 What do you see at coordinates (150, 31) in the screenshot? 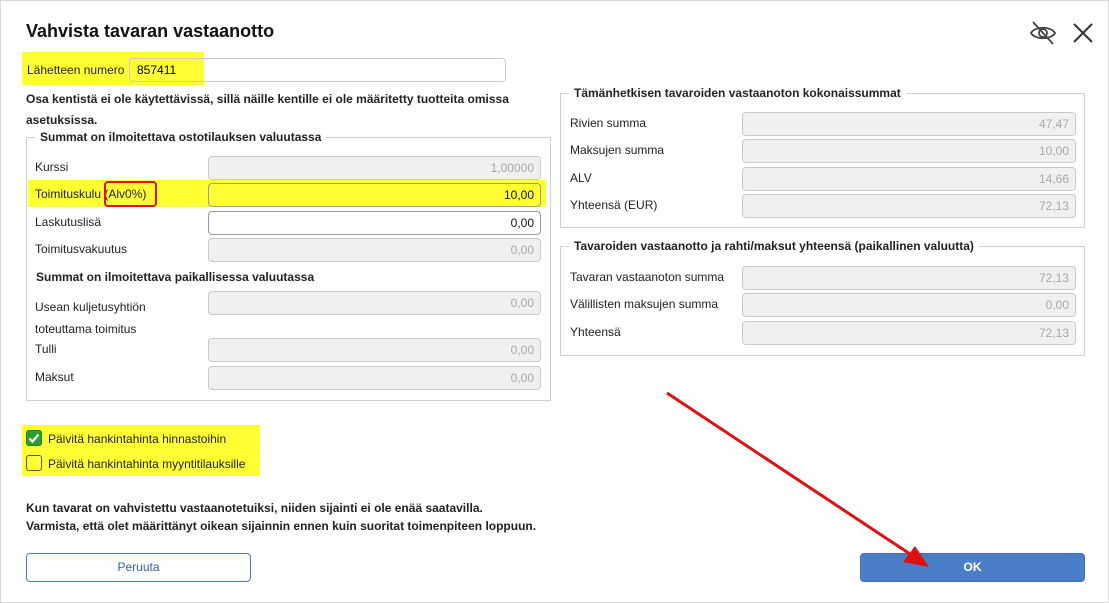
I see `dialog-title: Vahvista tavaran vastaanotto` at bounding box center [150, 31].